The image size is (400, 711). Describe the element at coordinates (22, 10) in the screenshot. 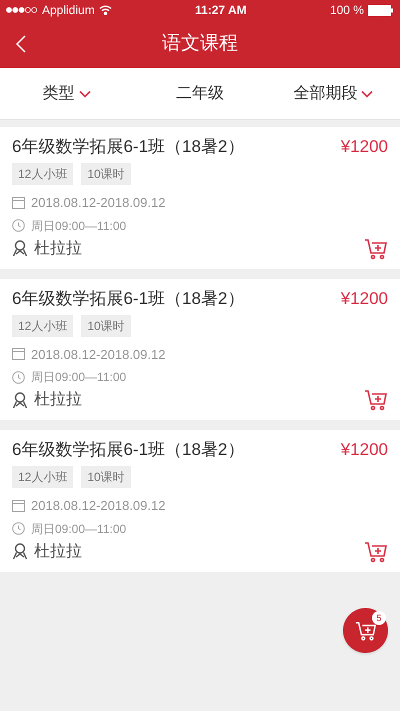

I see `signal-icon` at that location.